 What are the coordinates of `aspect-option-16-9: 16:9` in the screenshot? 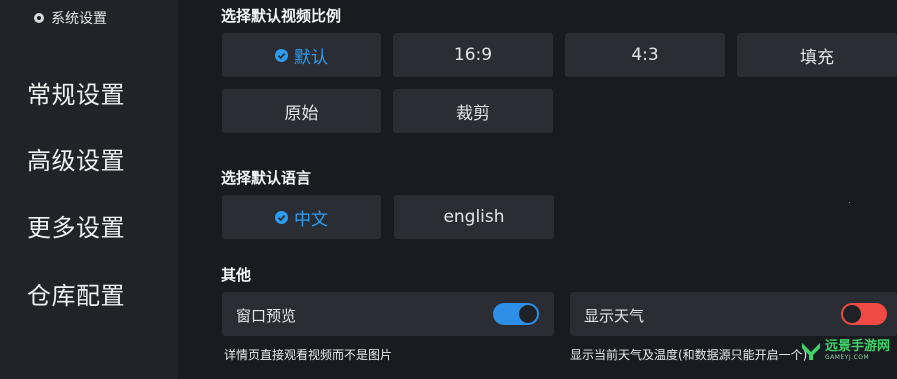 It's located at (473, 55).